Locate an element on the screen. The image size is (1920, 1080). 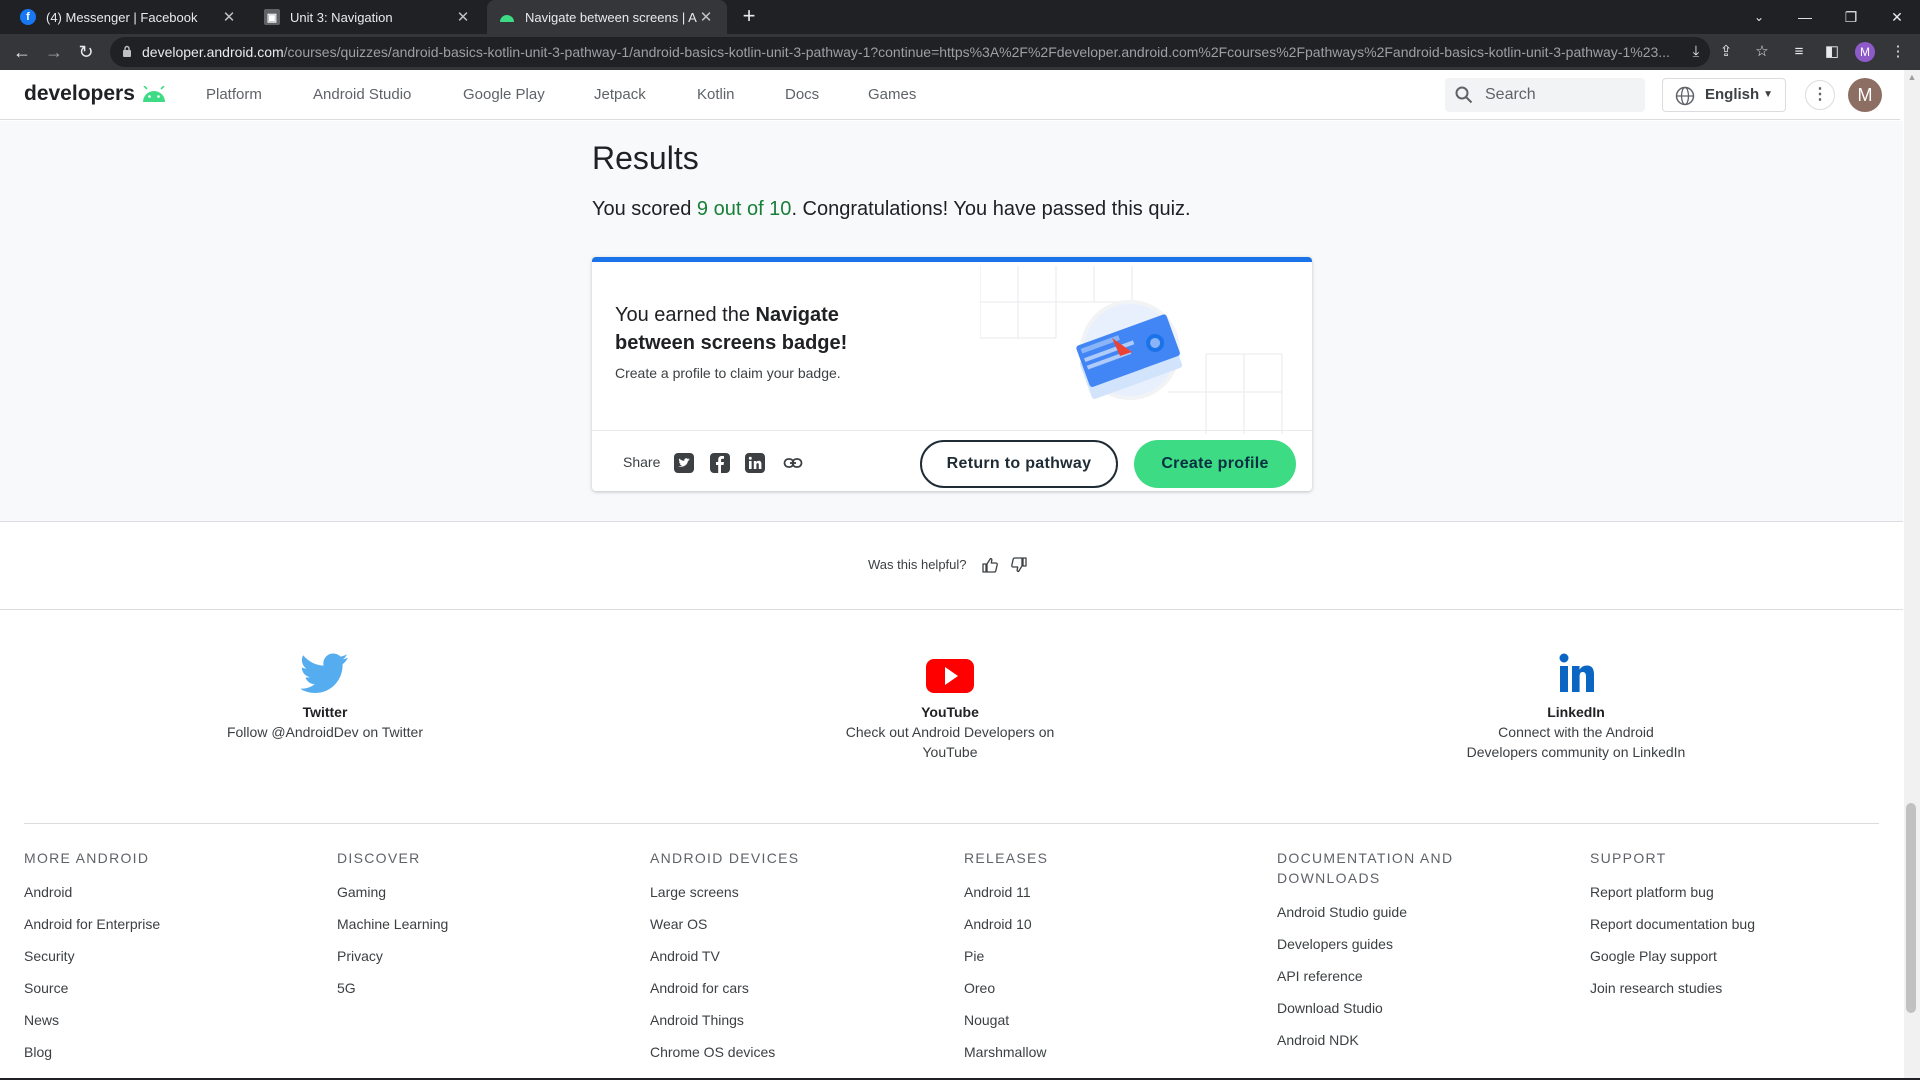
footer-link: Privacy is located at coordinates (457, 956).